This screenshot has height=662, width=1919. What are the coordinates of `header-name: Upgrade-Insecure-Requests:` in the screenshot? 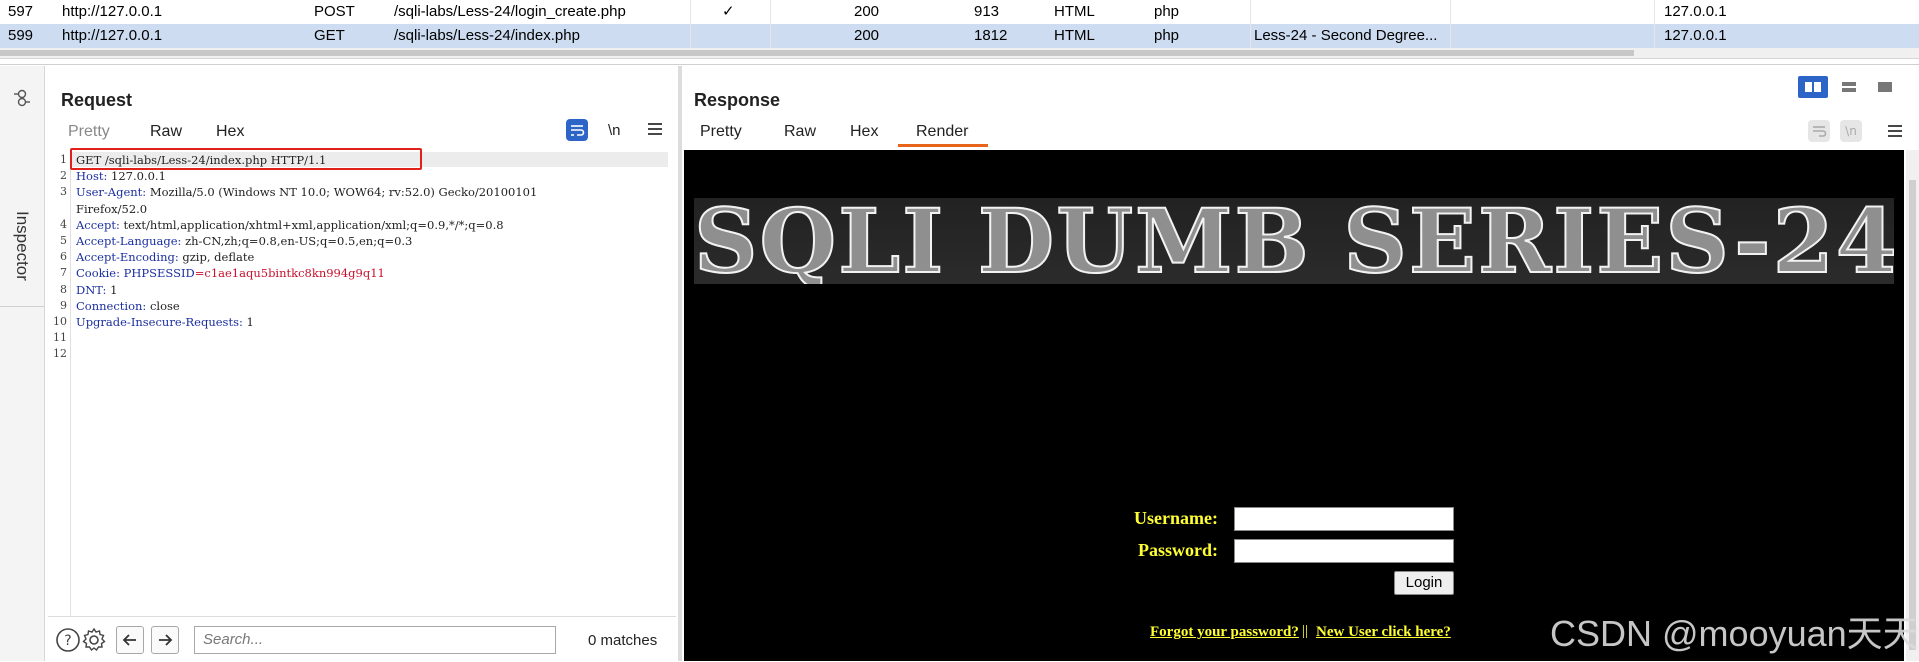 It's located at (159, 322).